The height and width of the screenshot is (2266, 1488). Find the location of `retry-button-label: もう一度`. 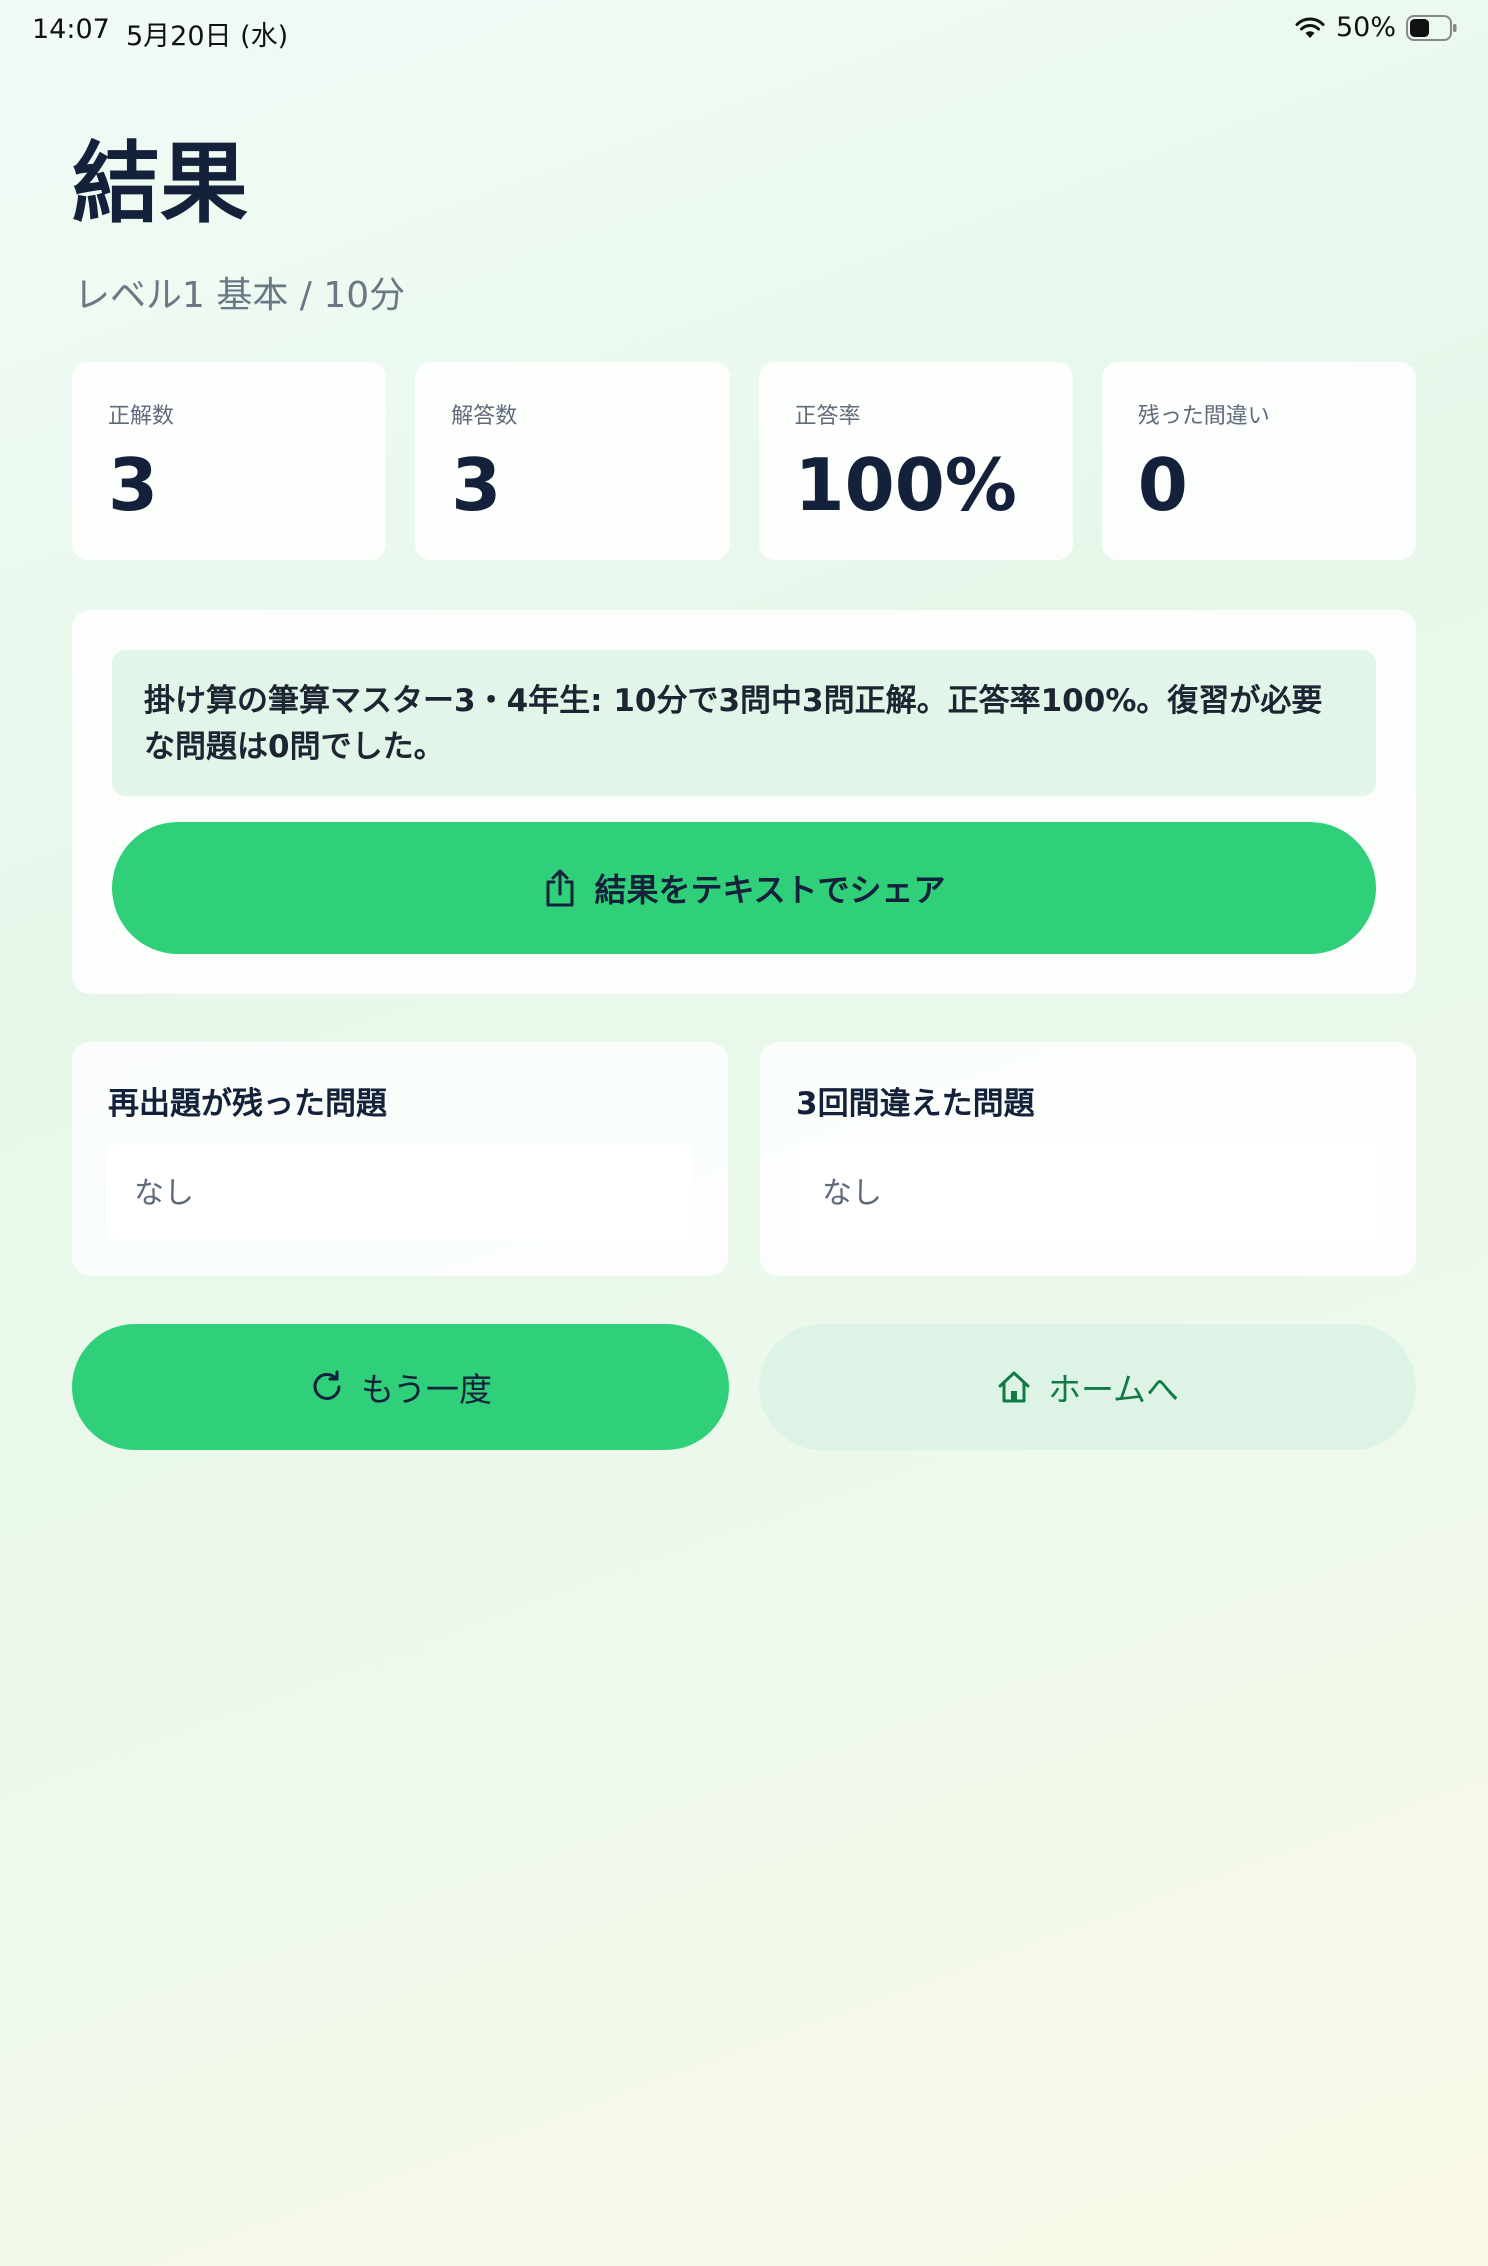

retry-button-label: もう一度 is located at coordinates (426, 1389).